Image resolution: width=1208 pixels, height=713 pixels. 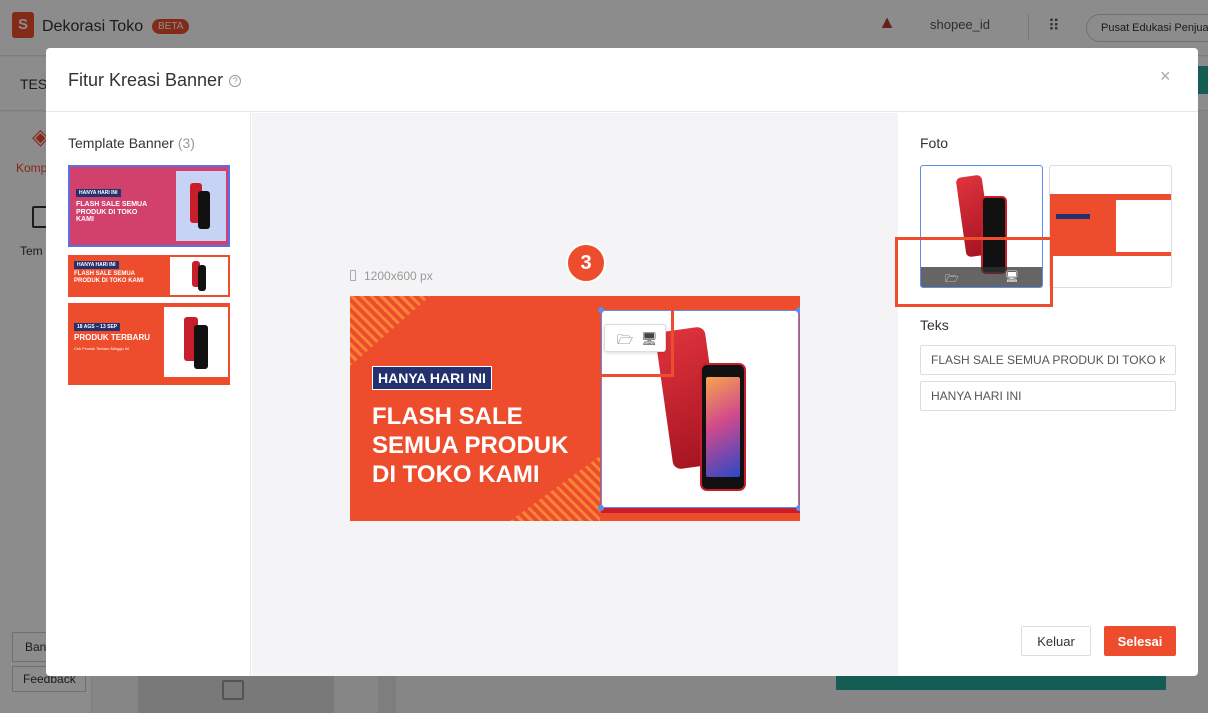 What do you see at coordinates (1165, 76) in the screenshot?
I see `close-icon: ×` at bounding box center [1165, 76].